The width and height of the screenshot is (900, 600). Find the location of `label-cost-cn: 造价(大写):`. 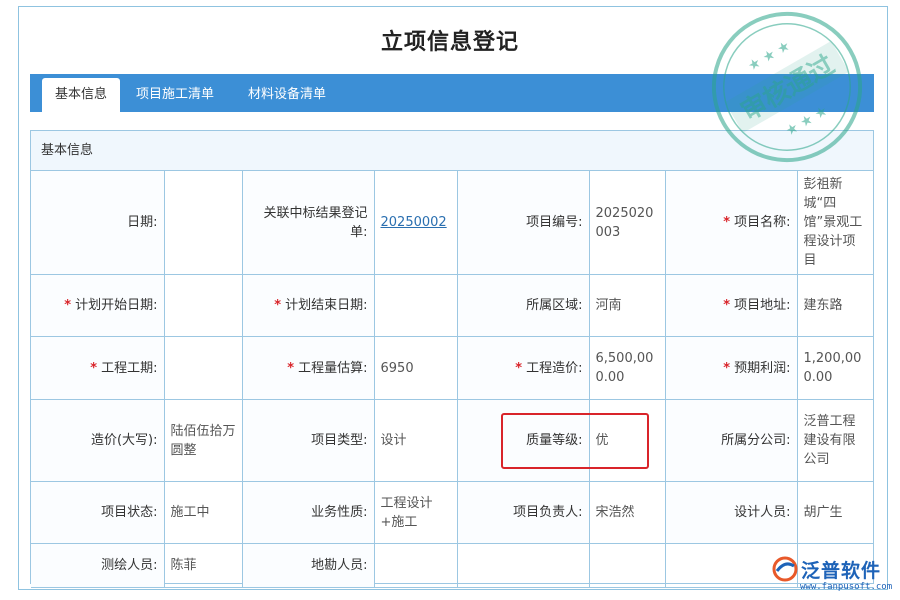

label-cost-cn: 造价(大写): is located at coordinates (98, 440).